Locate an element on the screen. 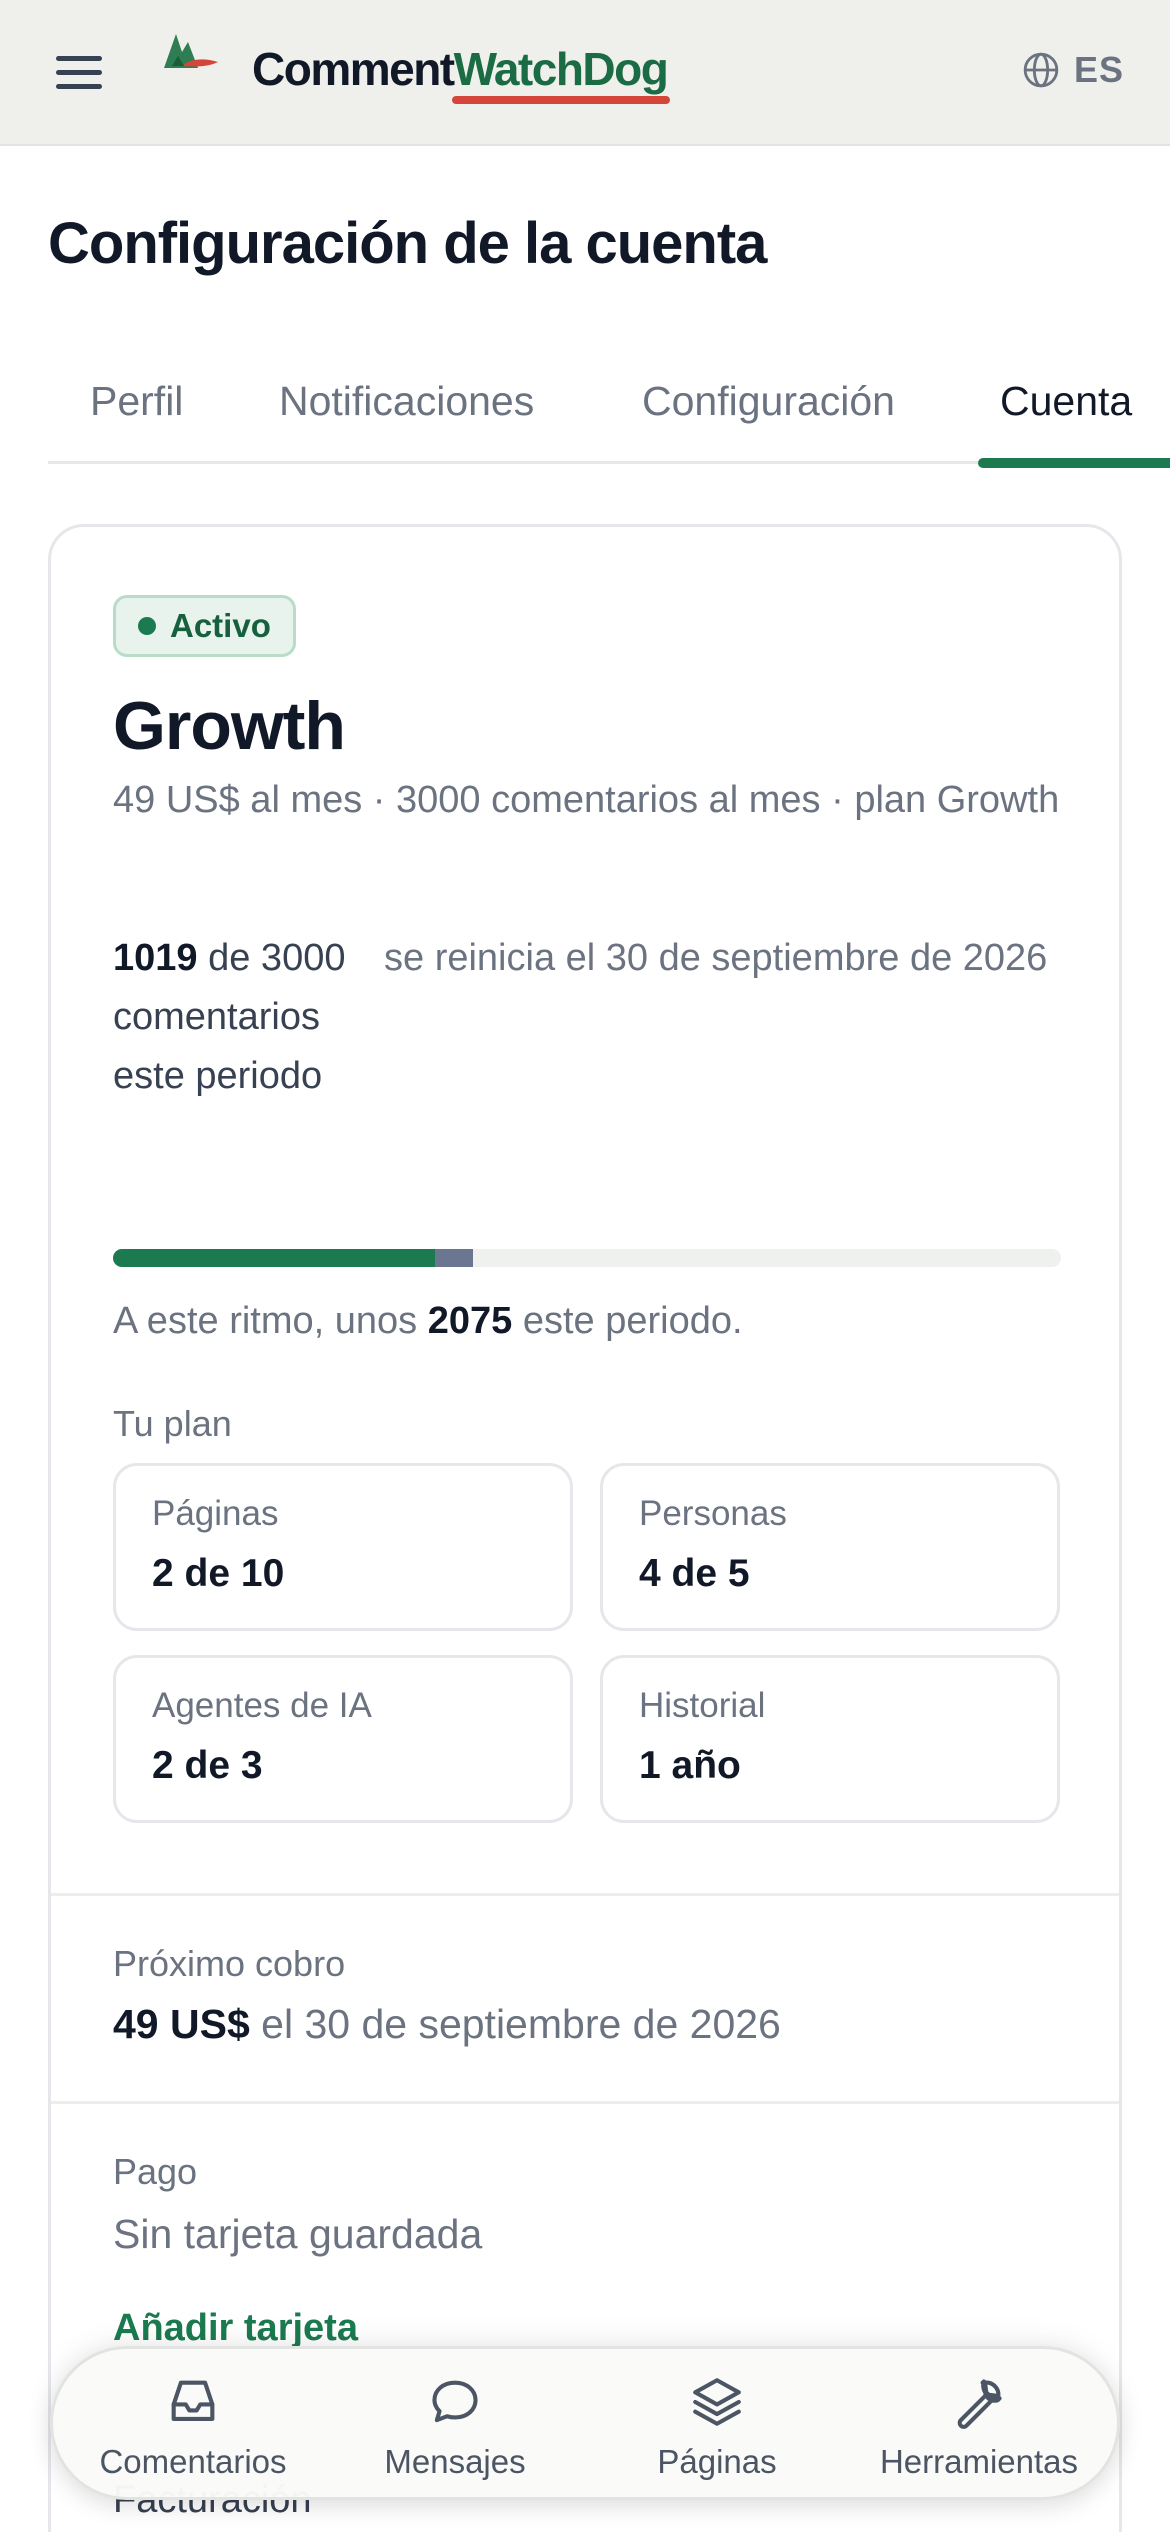  add-card-link: Añadir tarjeta is located at coordinates (235, 2328).